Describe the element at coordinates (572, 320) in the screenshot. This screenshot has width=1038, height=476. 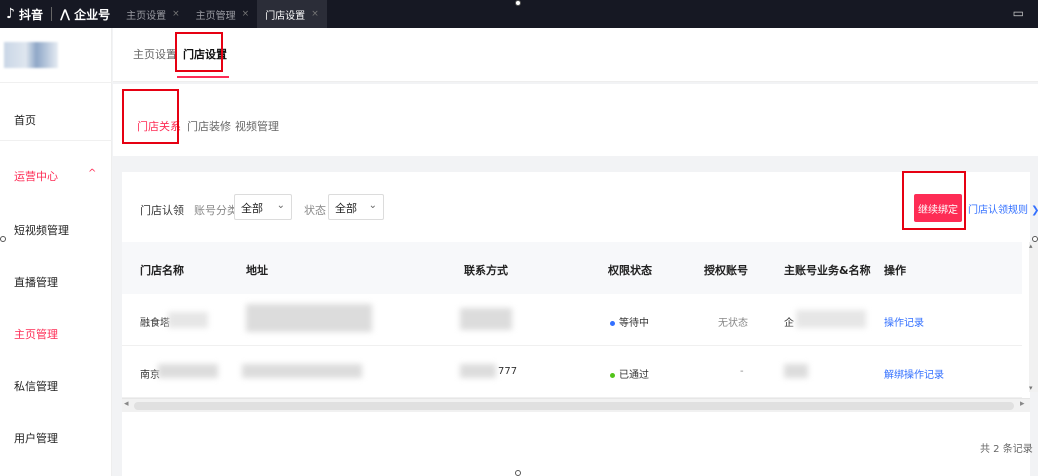
I see `table-row: 融食塔 等待中 无状态 企 操作记录` at that location.